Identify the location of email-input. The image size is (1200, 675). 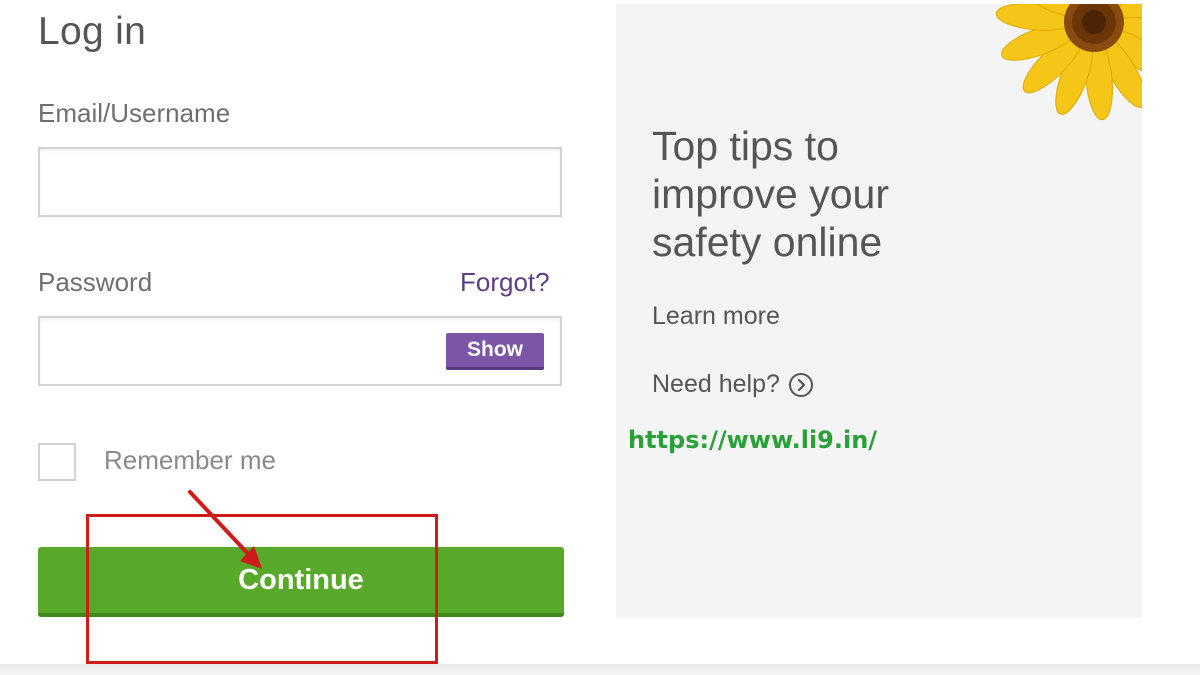
(300, 182).